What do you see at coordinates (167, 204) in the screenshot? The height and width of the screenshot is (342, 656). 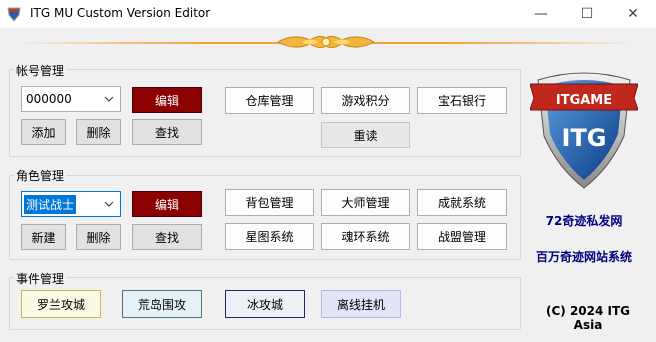 I see `character-edit-button: 编辑` at bounding box center [167, 204].